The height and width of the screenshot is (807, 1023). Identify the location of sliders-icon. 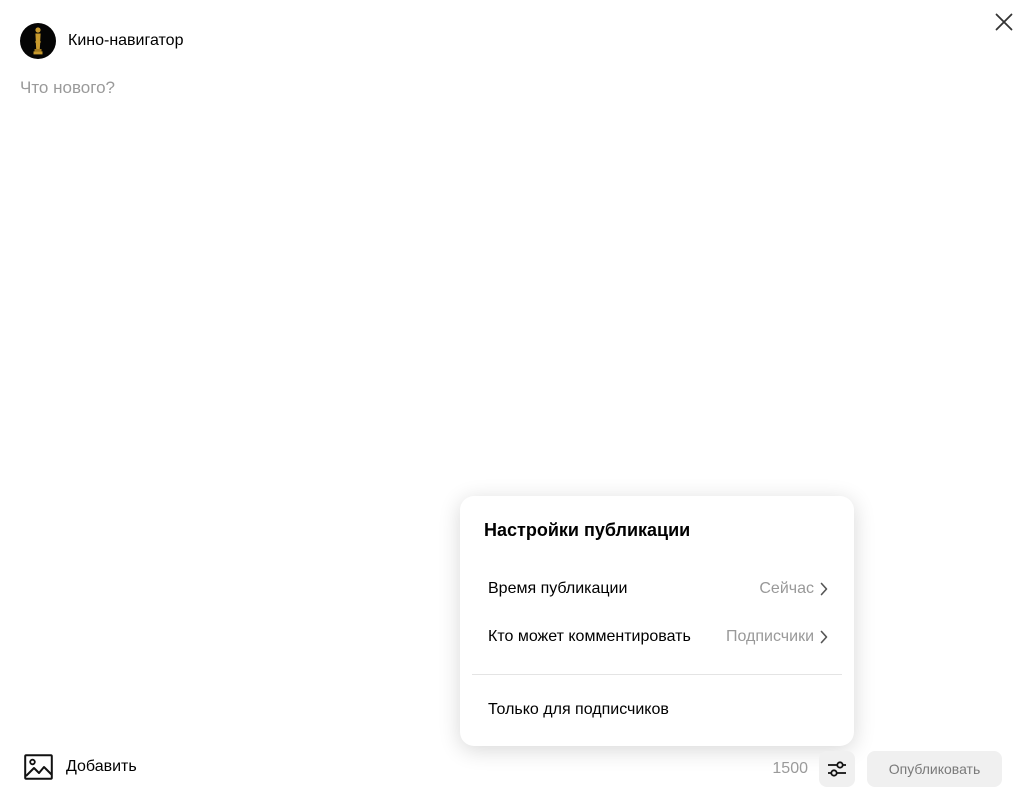
(837, 769).